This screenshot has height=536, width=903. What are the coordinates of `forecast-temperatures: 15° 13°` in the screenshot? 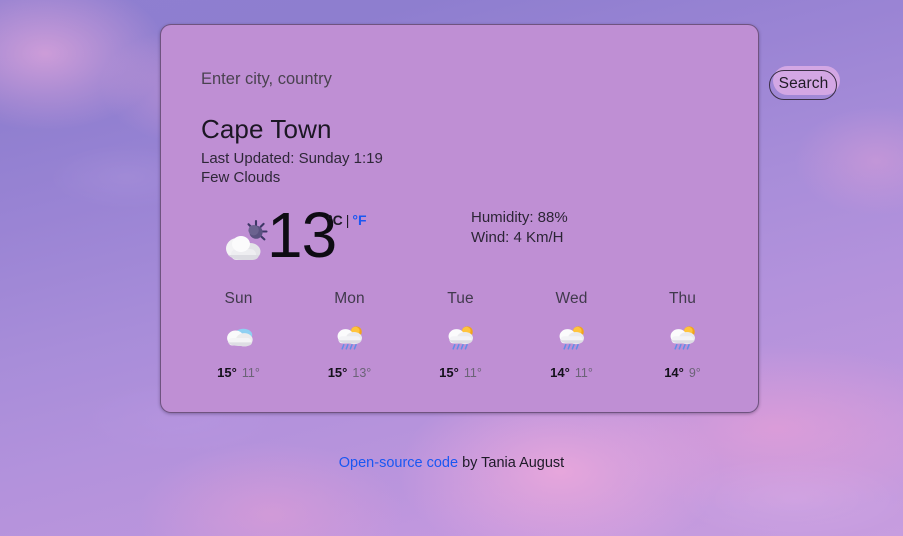 It's located at (349, 372).